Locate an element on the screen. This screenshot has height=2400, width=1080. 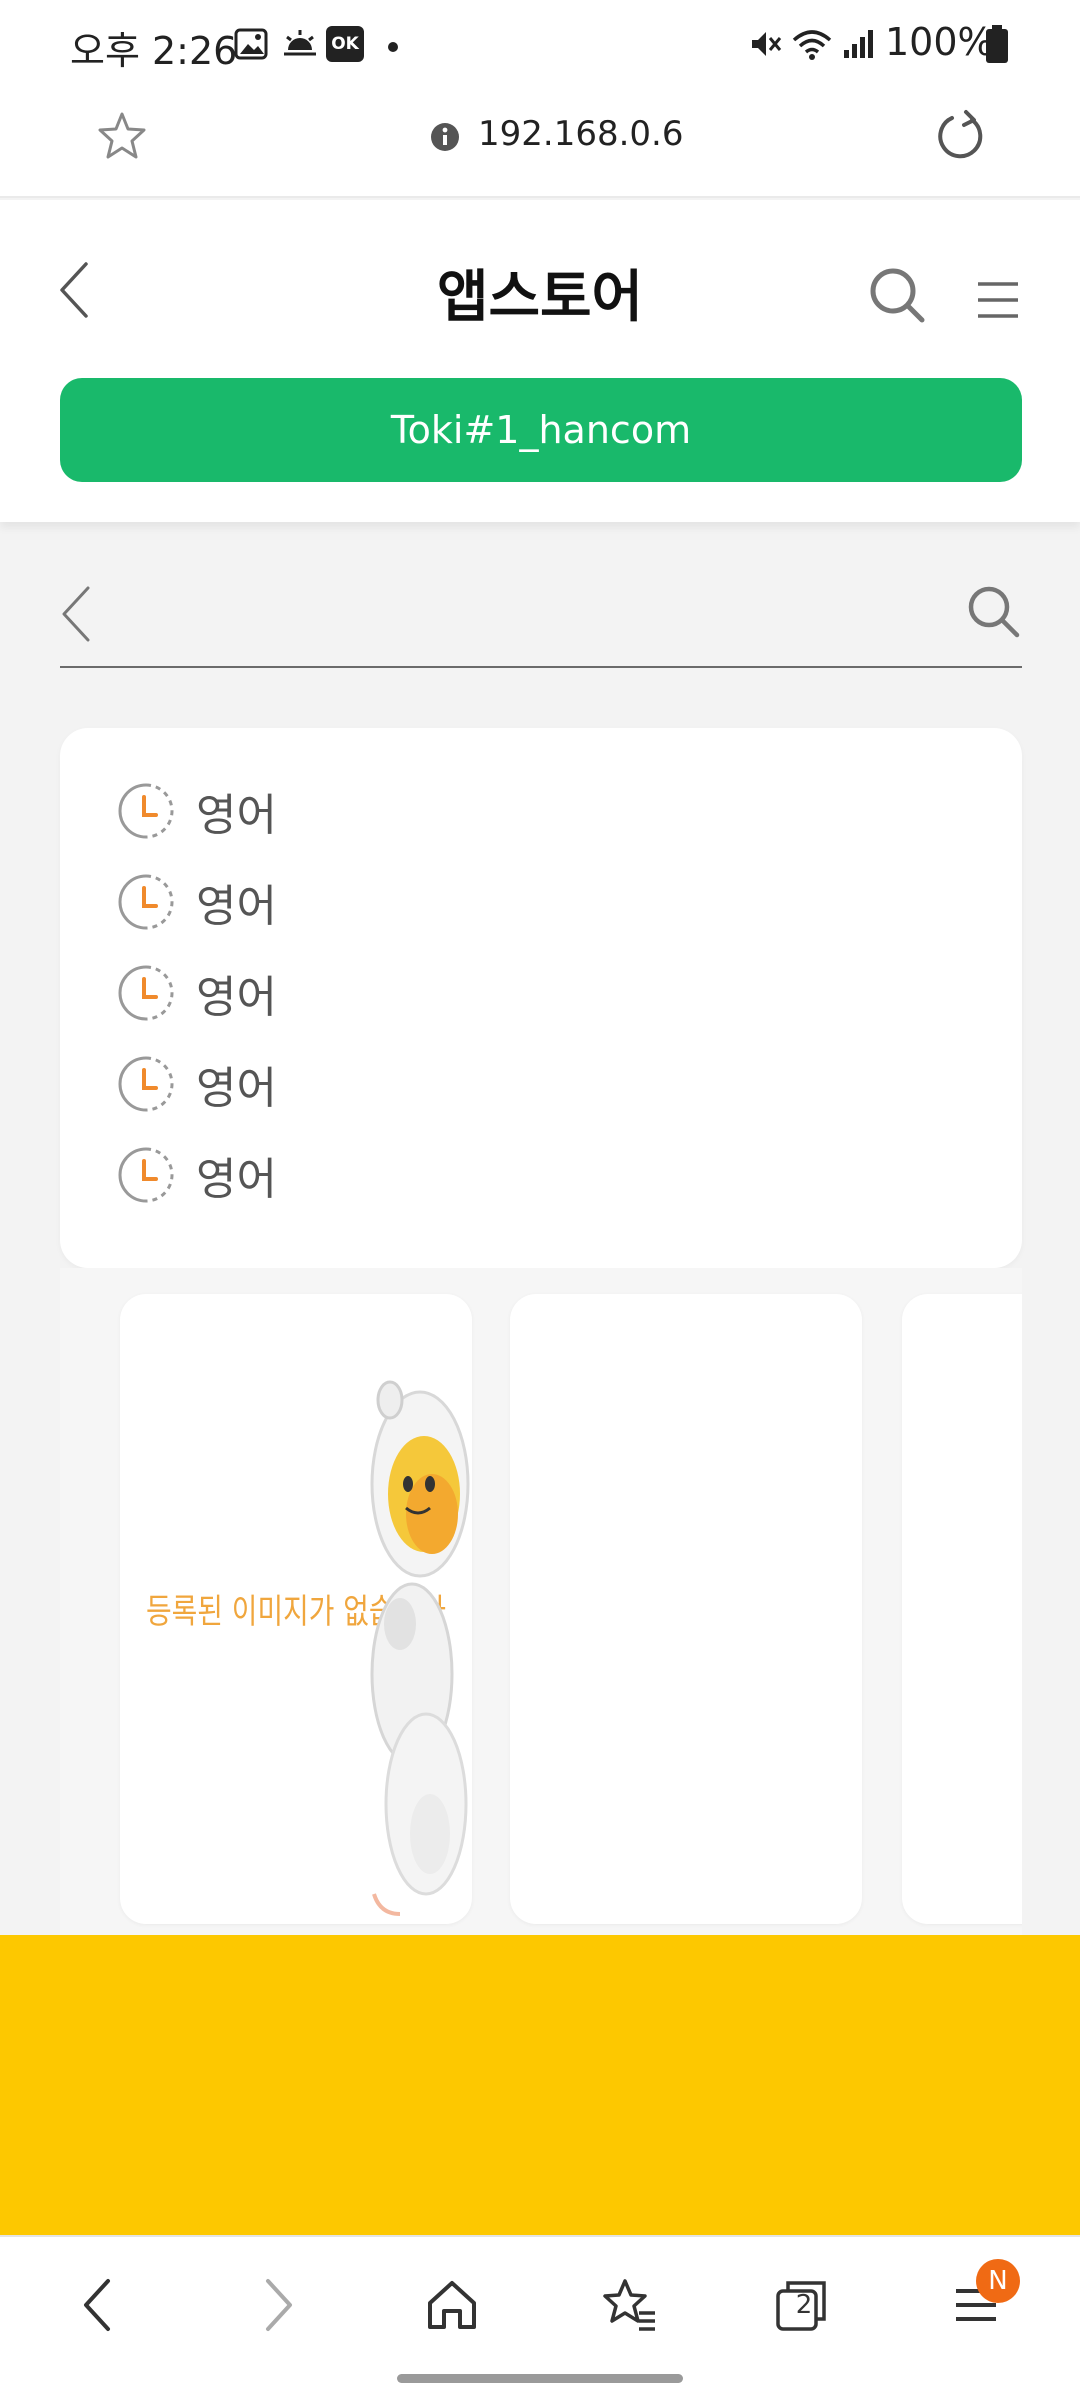
nav-tabs-button: 2 is located at coordinates (802, 2305).